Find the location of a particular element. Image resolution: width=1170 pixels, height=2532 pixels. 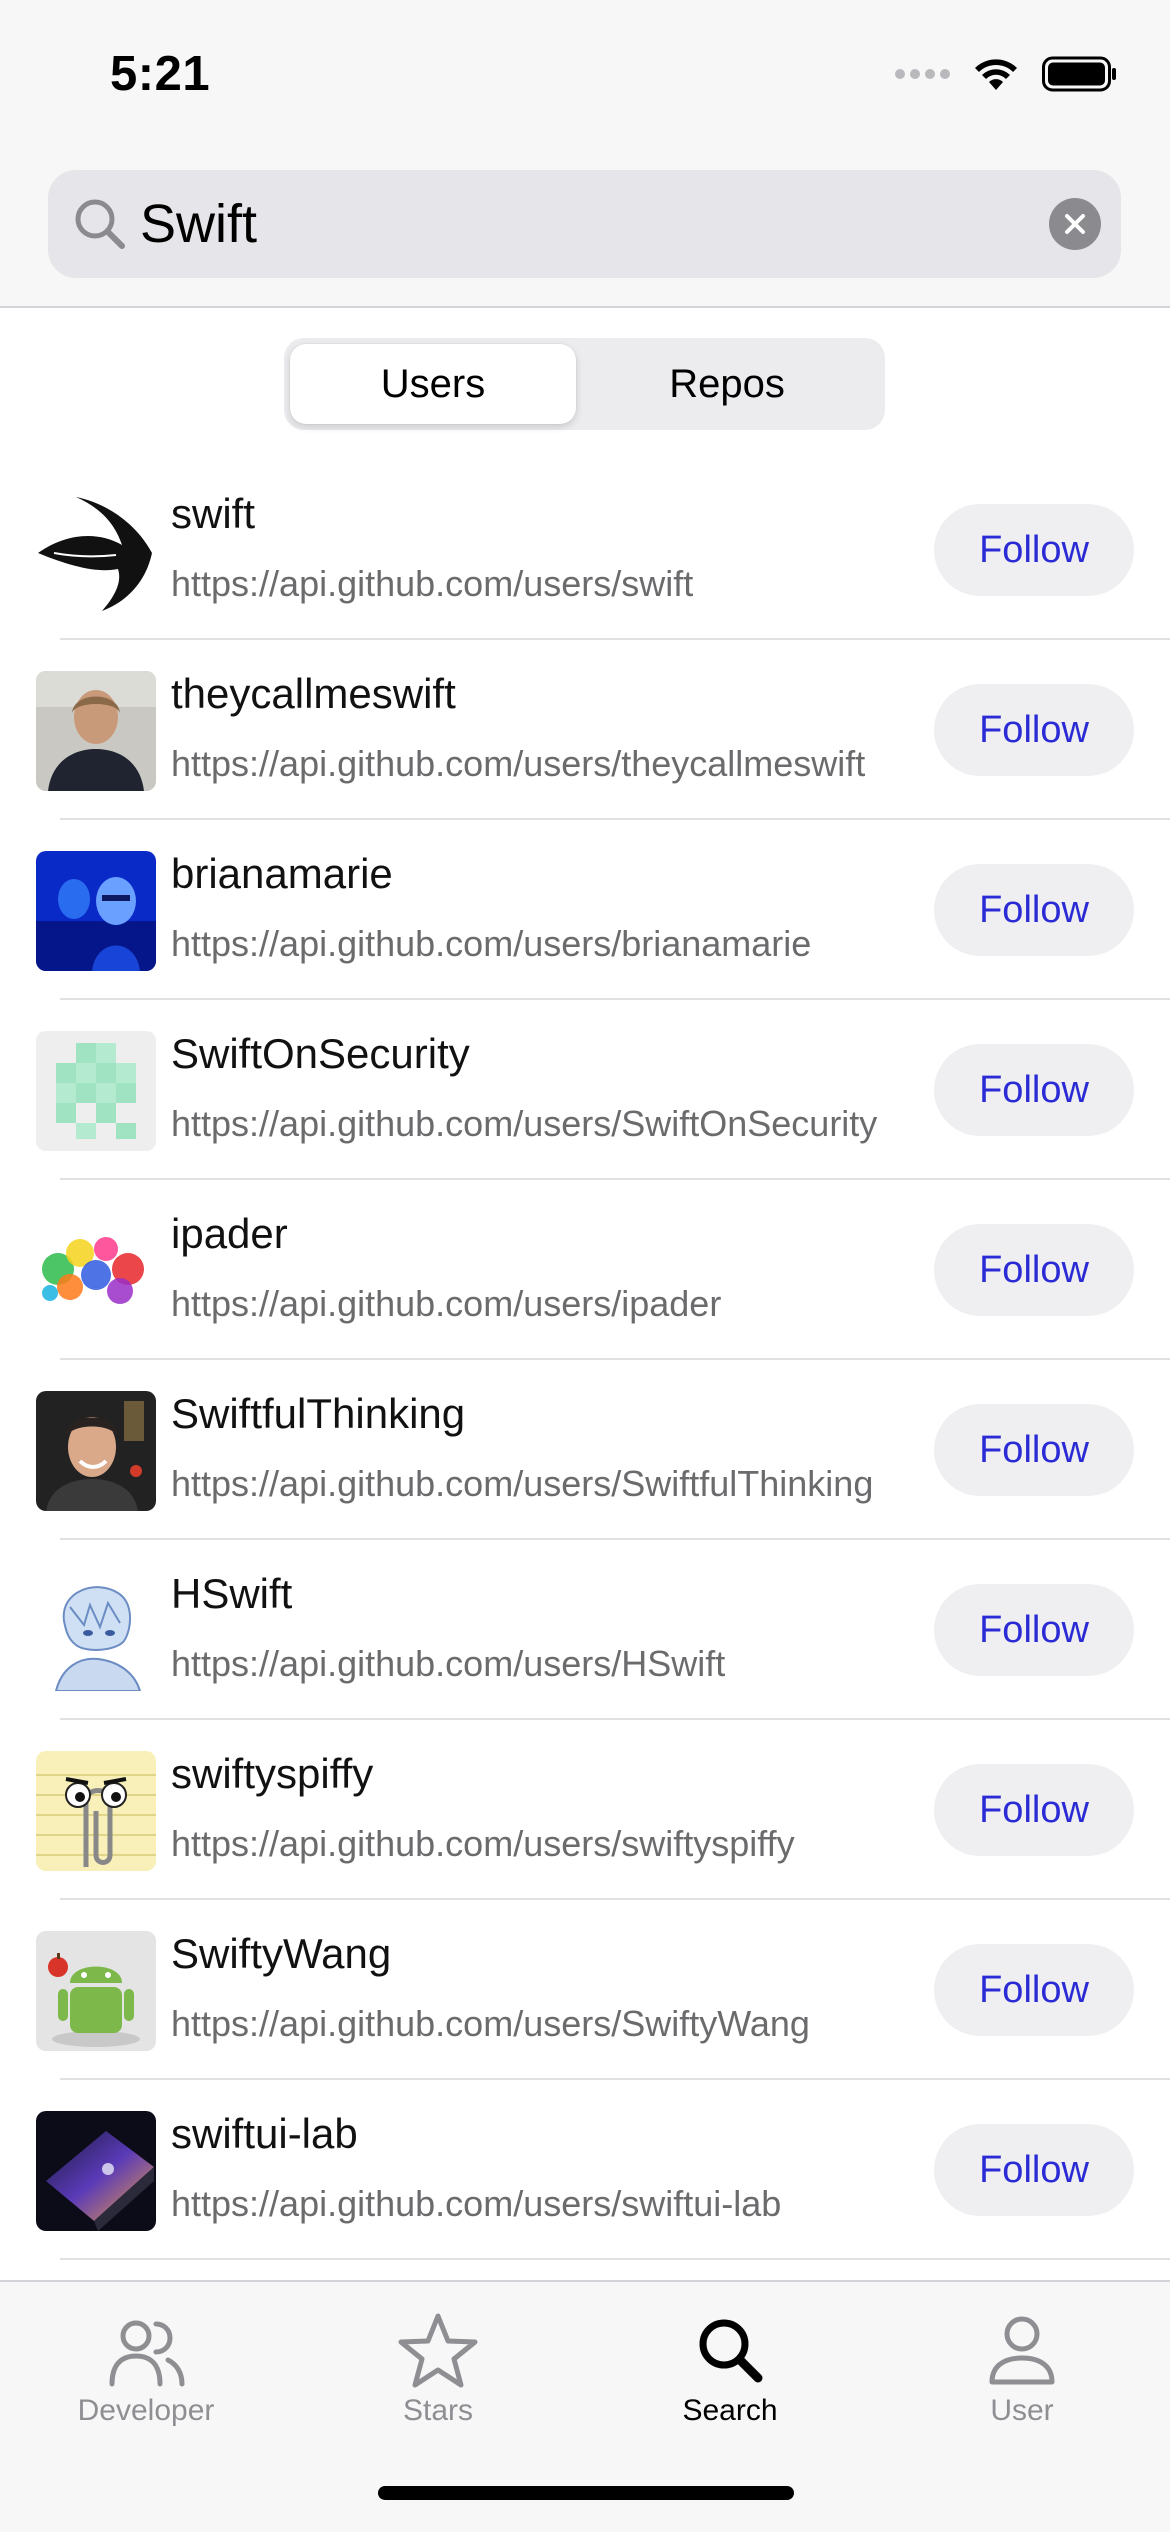

star-icon is located at coordinates (438, 2350).